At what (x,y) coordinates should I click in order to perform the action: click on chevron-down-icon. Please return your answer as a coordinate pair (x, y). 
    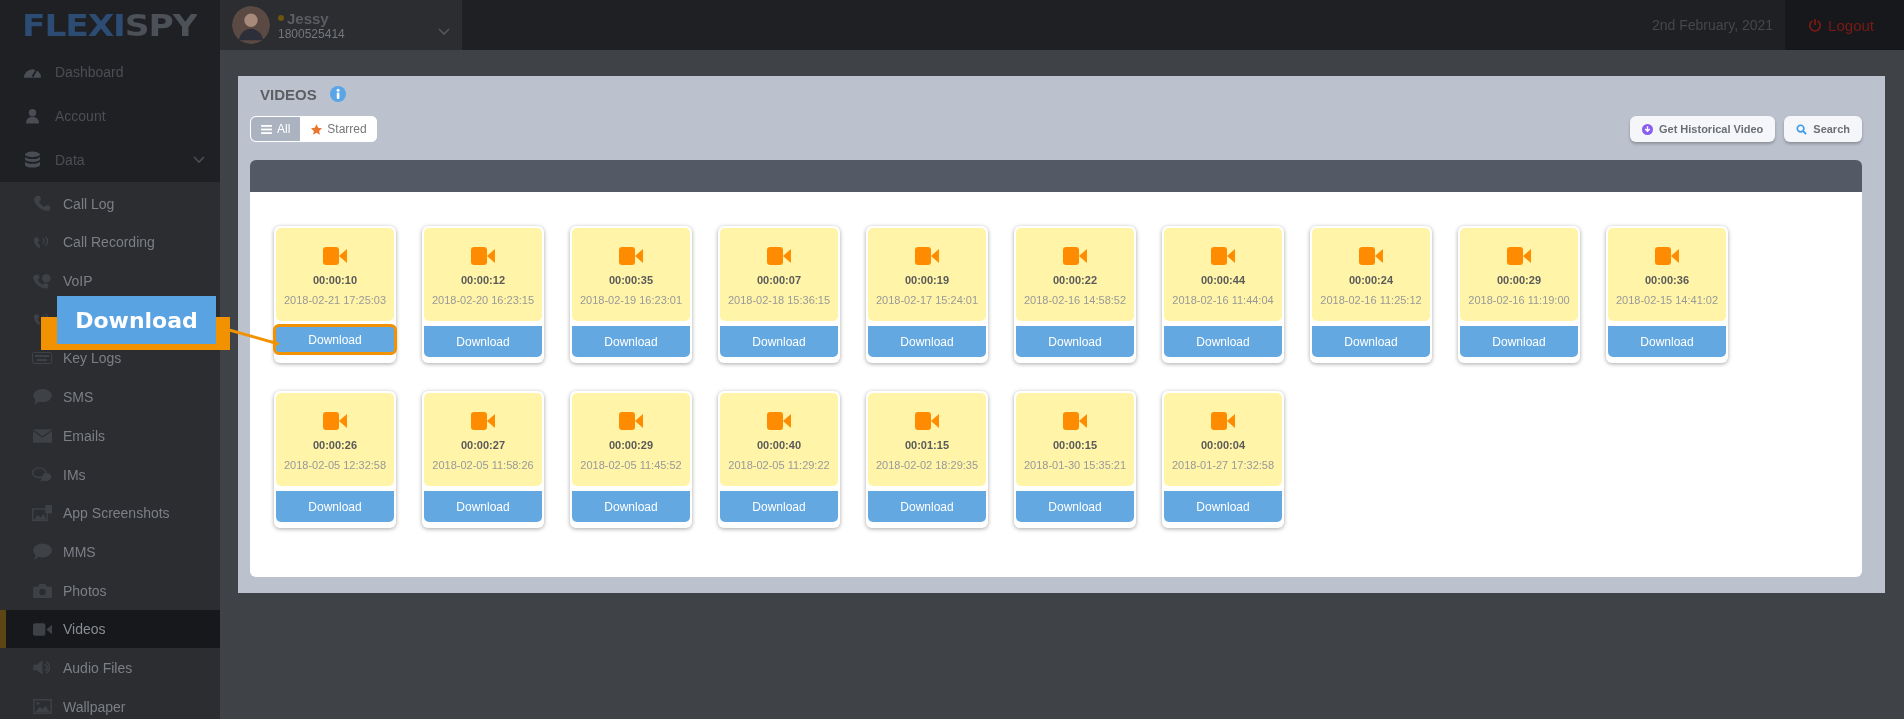
    Looking at the image, I should click on (444, 32).